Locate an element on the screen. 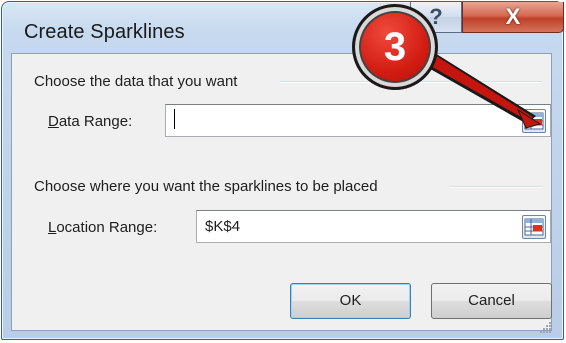 The width and height of the screenshot is (566, 343). data-range-selector-button is located at coordinates (534, 121).